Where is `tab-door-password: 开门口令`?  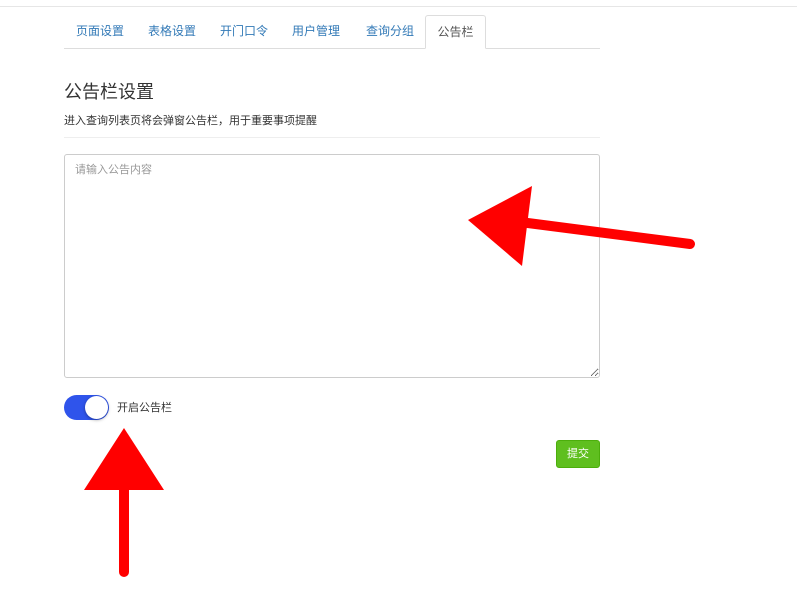 tab-door-password: 开门口令 is located at coordinates (244, 32).